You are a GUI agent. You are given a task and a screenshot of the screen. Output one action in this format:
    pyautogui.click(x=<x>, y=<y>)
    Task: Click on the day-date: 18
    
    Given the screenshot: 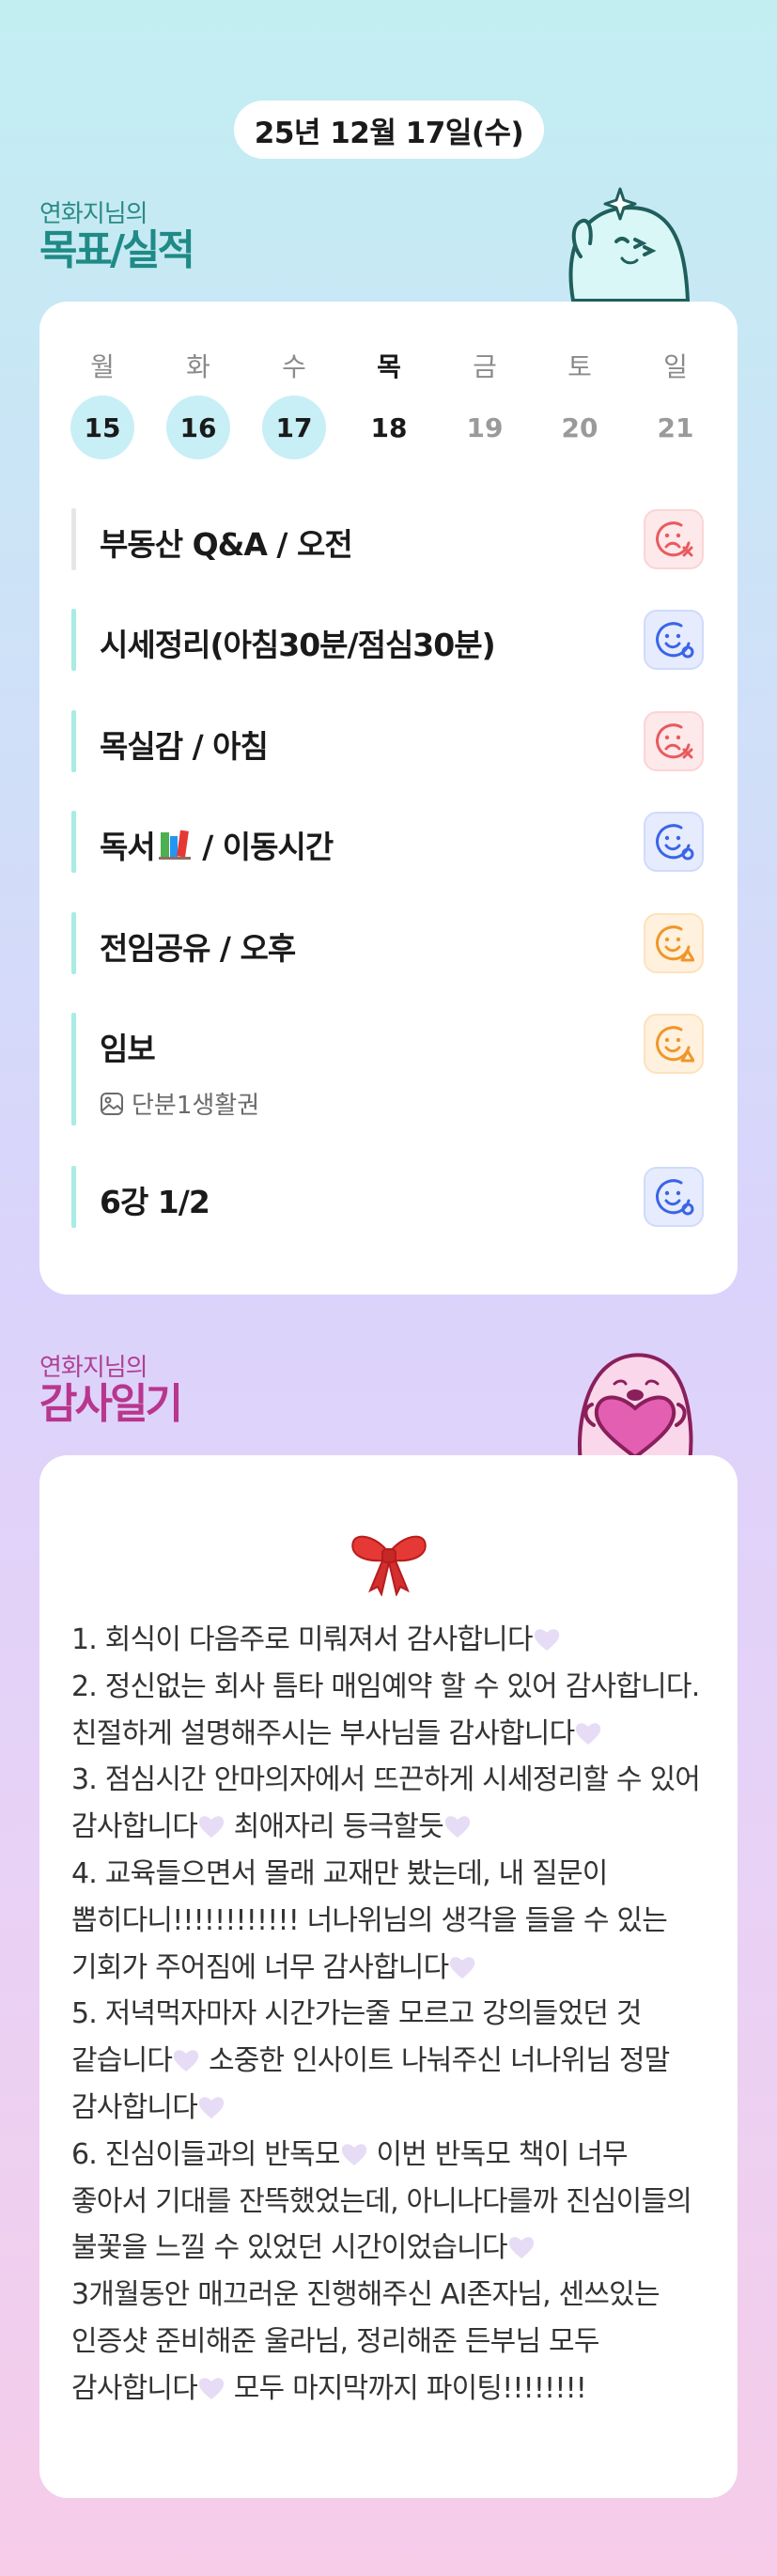 What is the action you would take?
    pyautogui.click(x=389, y=427)
    